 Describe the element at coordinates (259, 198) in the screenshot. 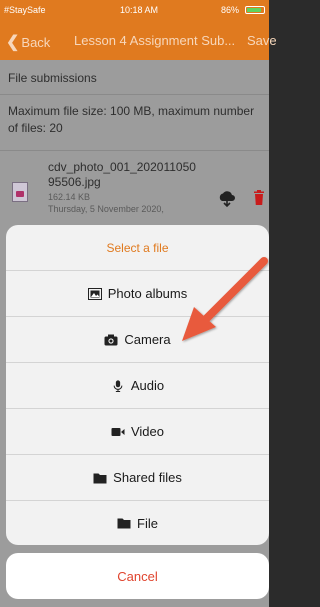

I see `trash-icon` at that location.